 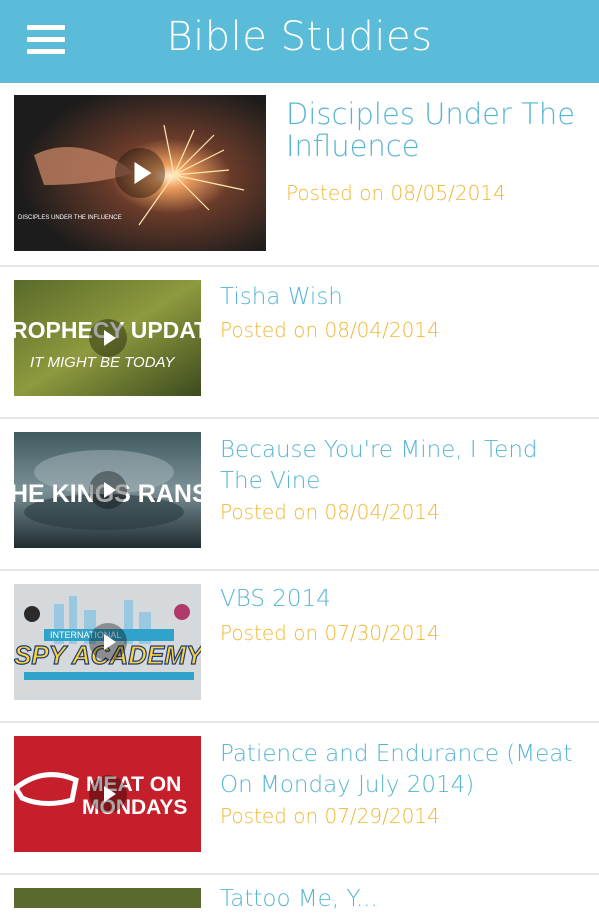 What do you see at coordinates (431, 130) in the screenshot?
I see `study-title: Disciples Under The Influence` at bounding box center [431, 130].